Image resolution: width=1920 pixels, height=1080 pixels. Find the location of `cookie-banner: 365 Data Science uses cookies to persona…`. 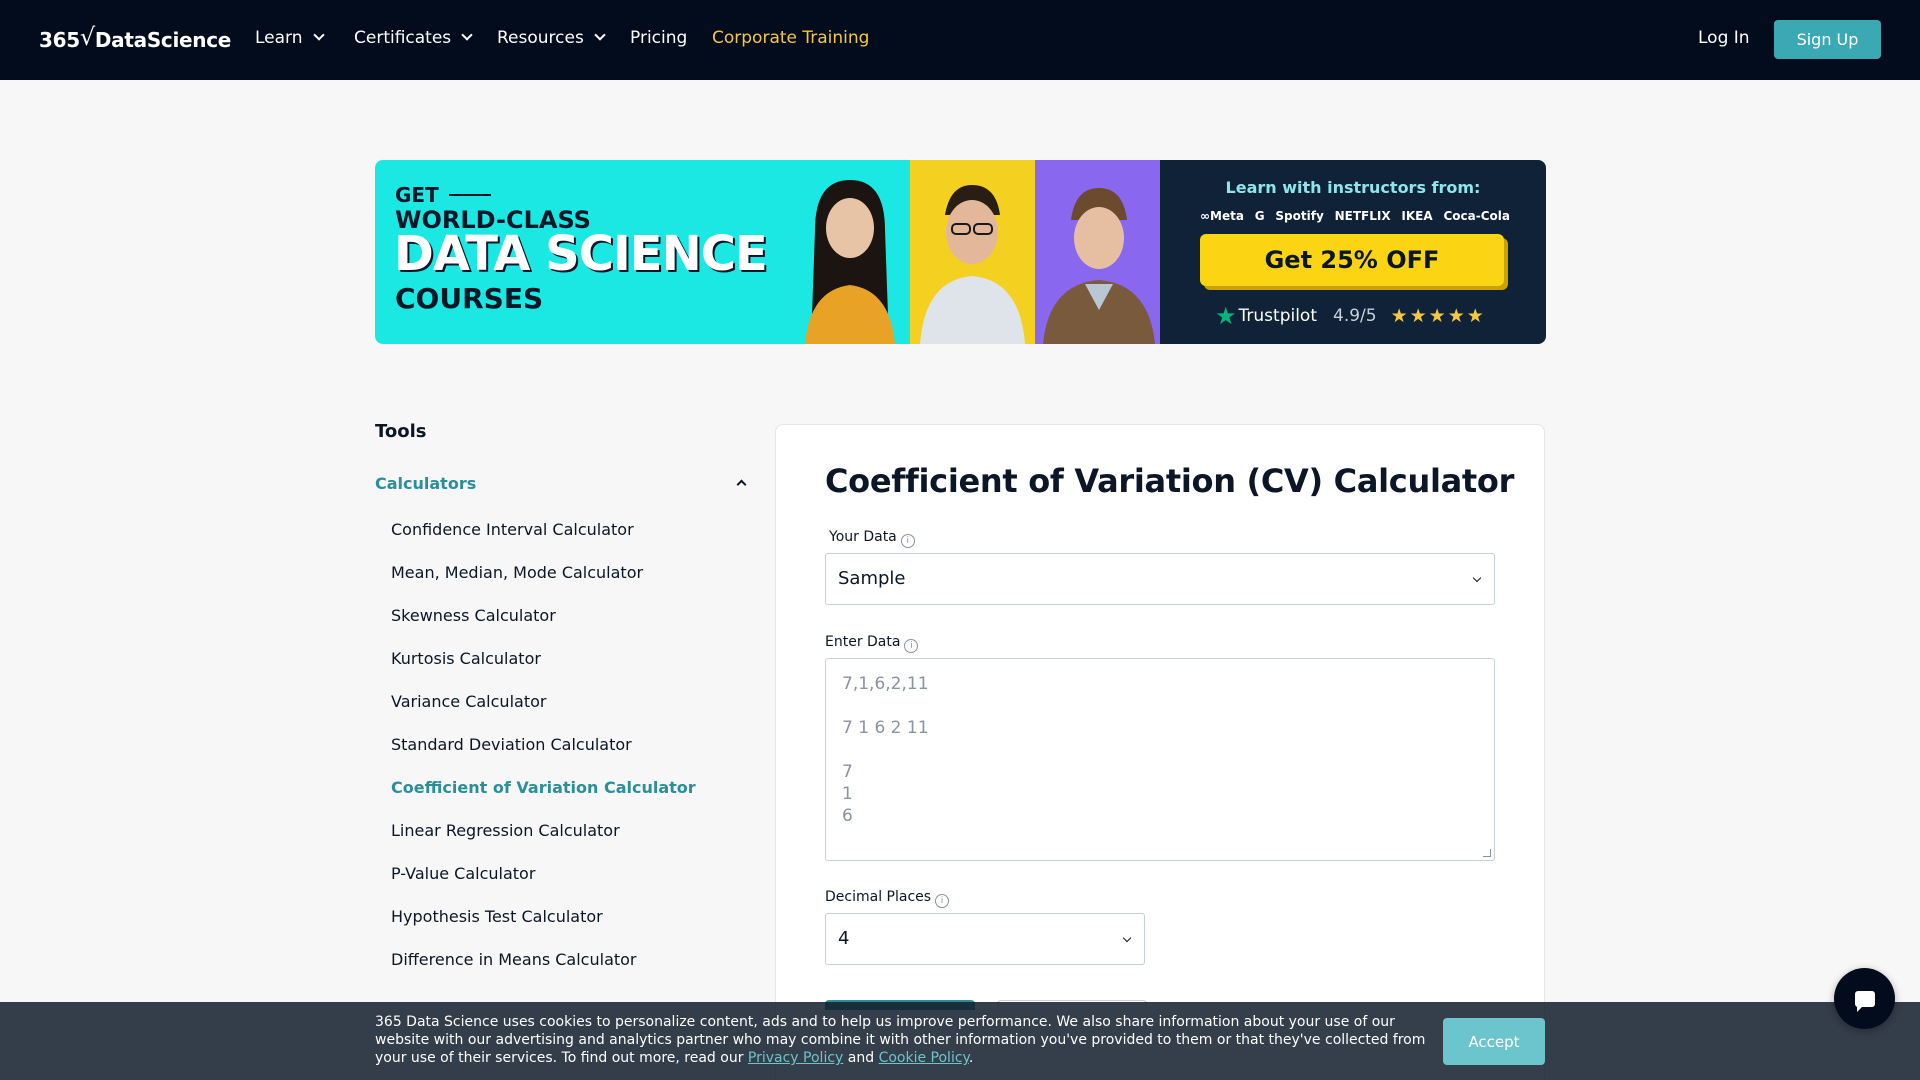

cookie-banner: 365 Data Science uses cookies to persona… is located at coordinates (960, 1041).